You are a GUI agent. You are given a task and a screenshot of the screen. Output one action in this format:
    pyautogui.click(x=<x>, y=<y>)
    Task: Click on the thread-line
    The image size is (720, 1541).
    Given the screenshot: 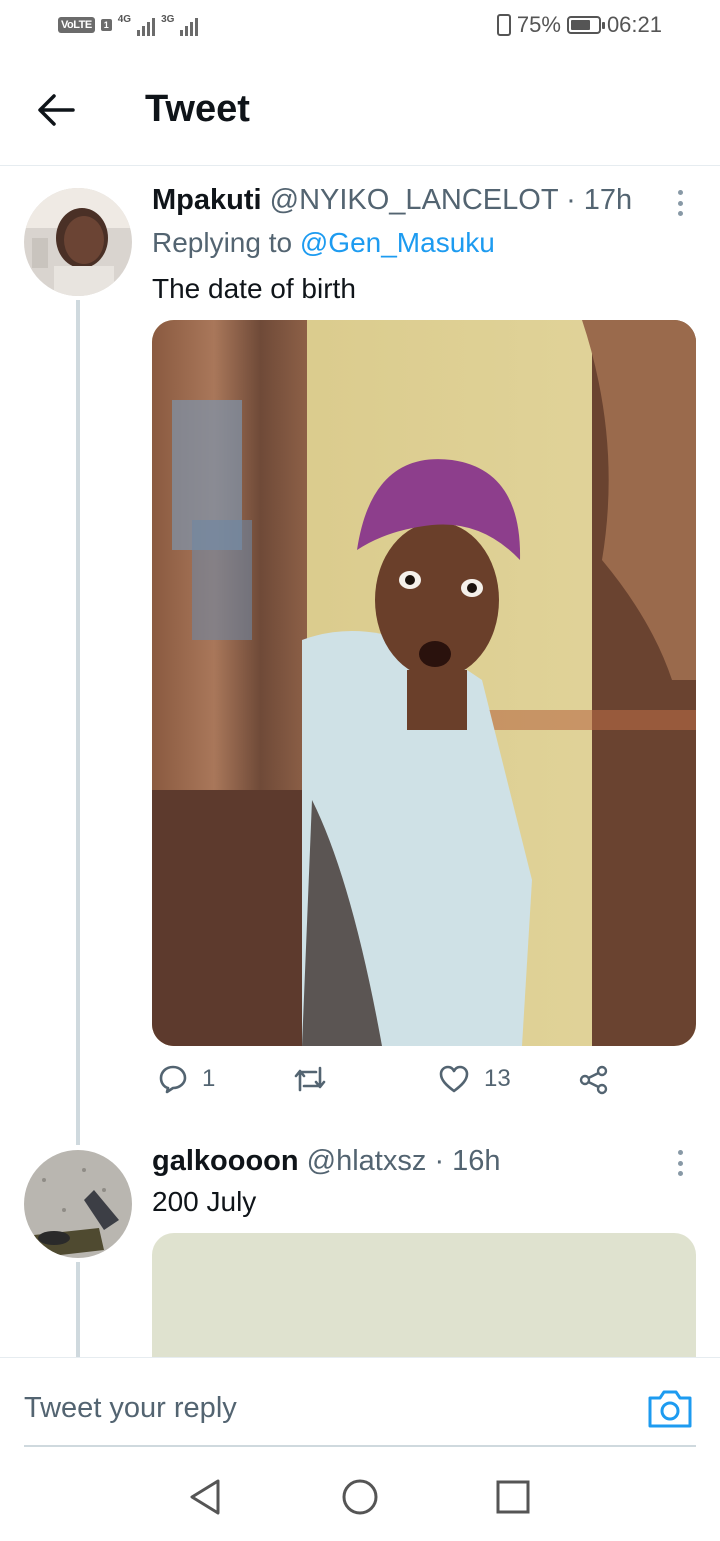 What is the action you would take?
    pyautogui.click(x=78, y=1309)
    